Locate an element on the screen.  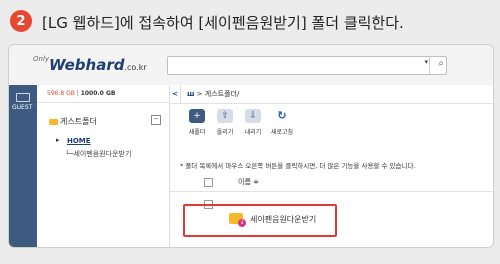
folder-plus-icon: + is located at coordinates (197, 116).